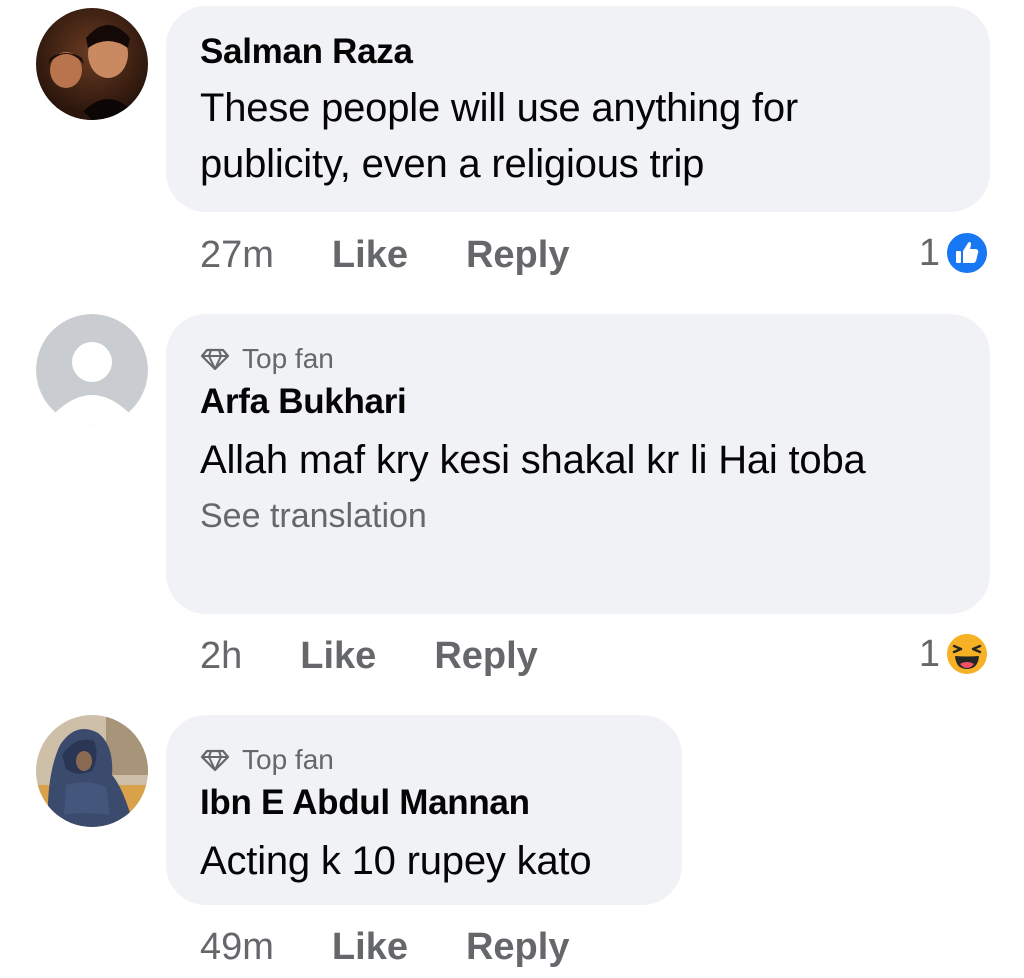 The image size is (1024, 978). Describe the element at coordinates (578, 52) in the screenshot. I see `comment-author: Salman Raza` at that location.